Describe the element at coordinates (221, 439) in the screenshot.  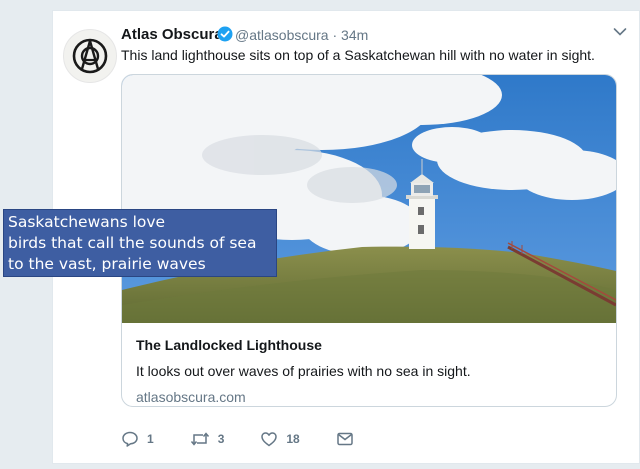
I see `retweet-count: 3` at that location.